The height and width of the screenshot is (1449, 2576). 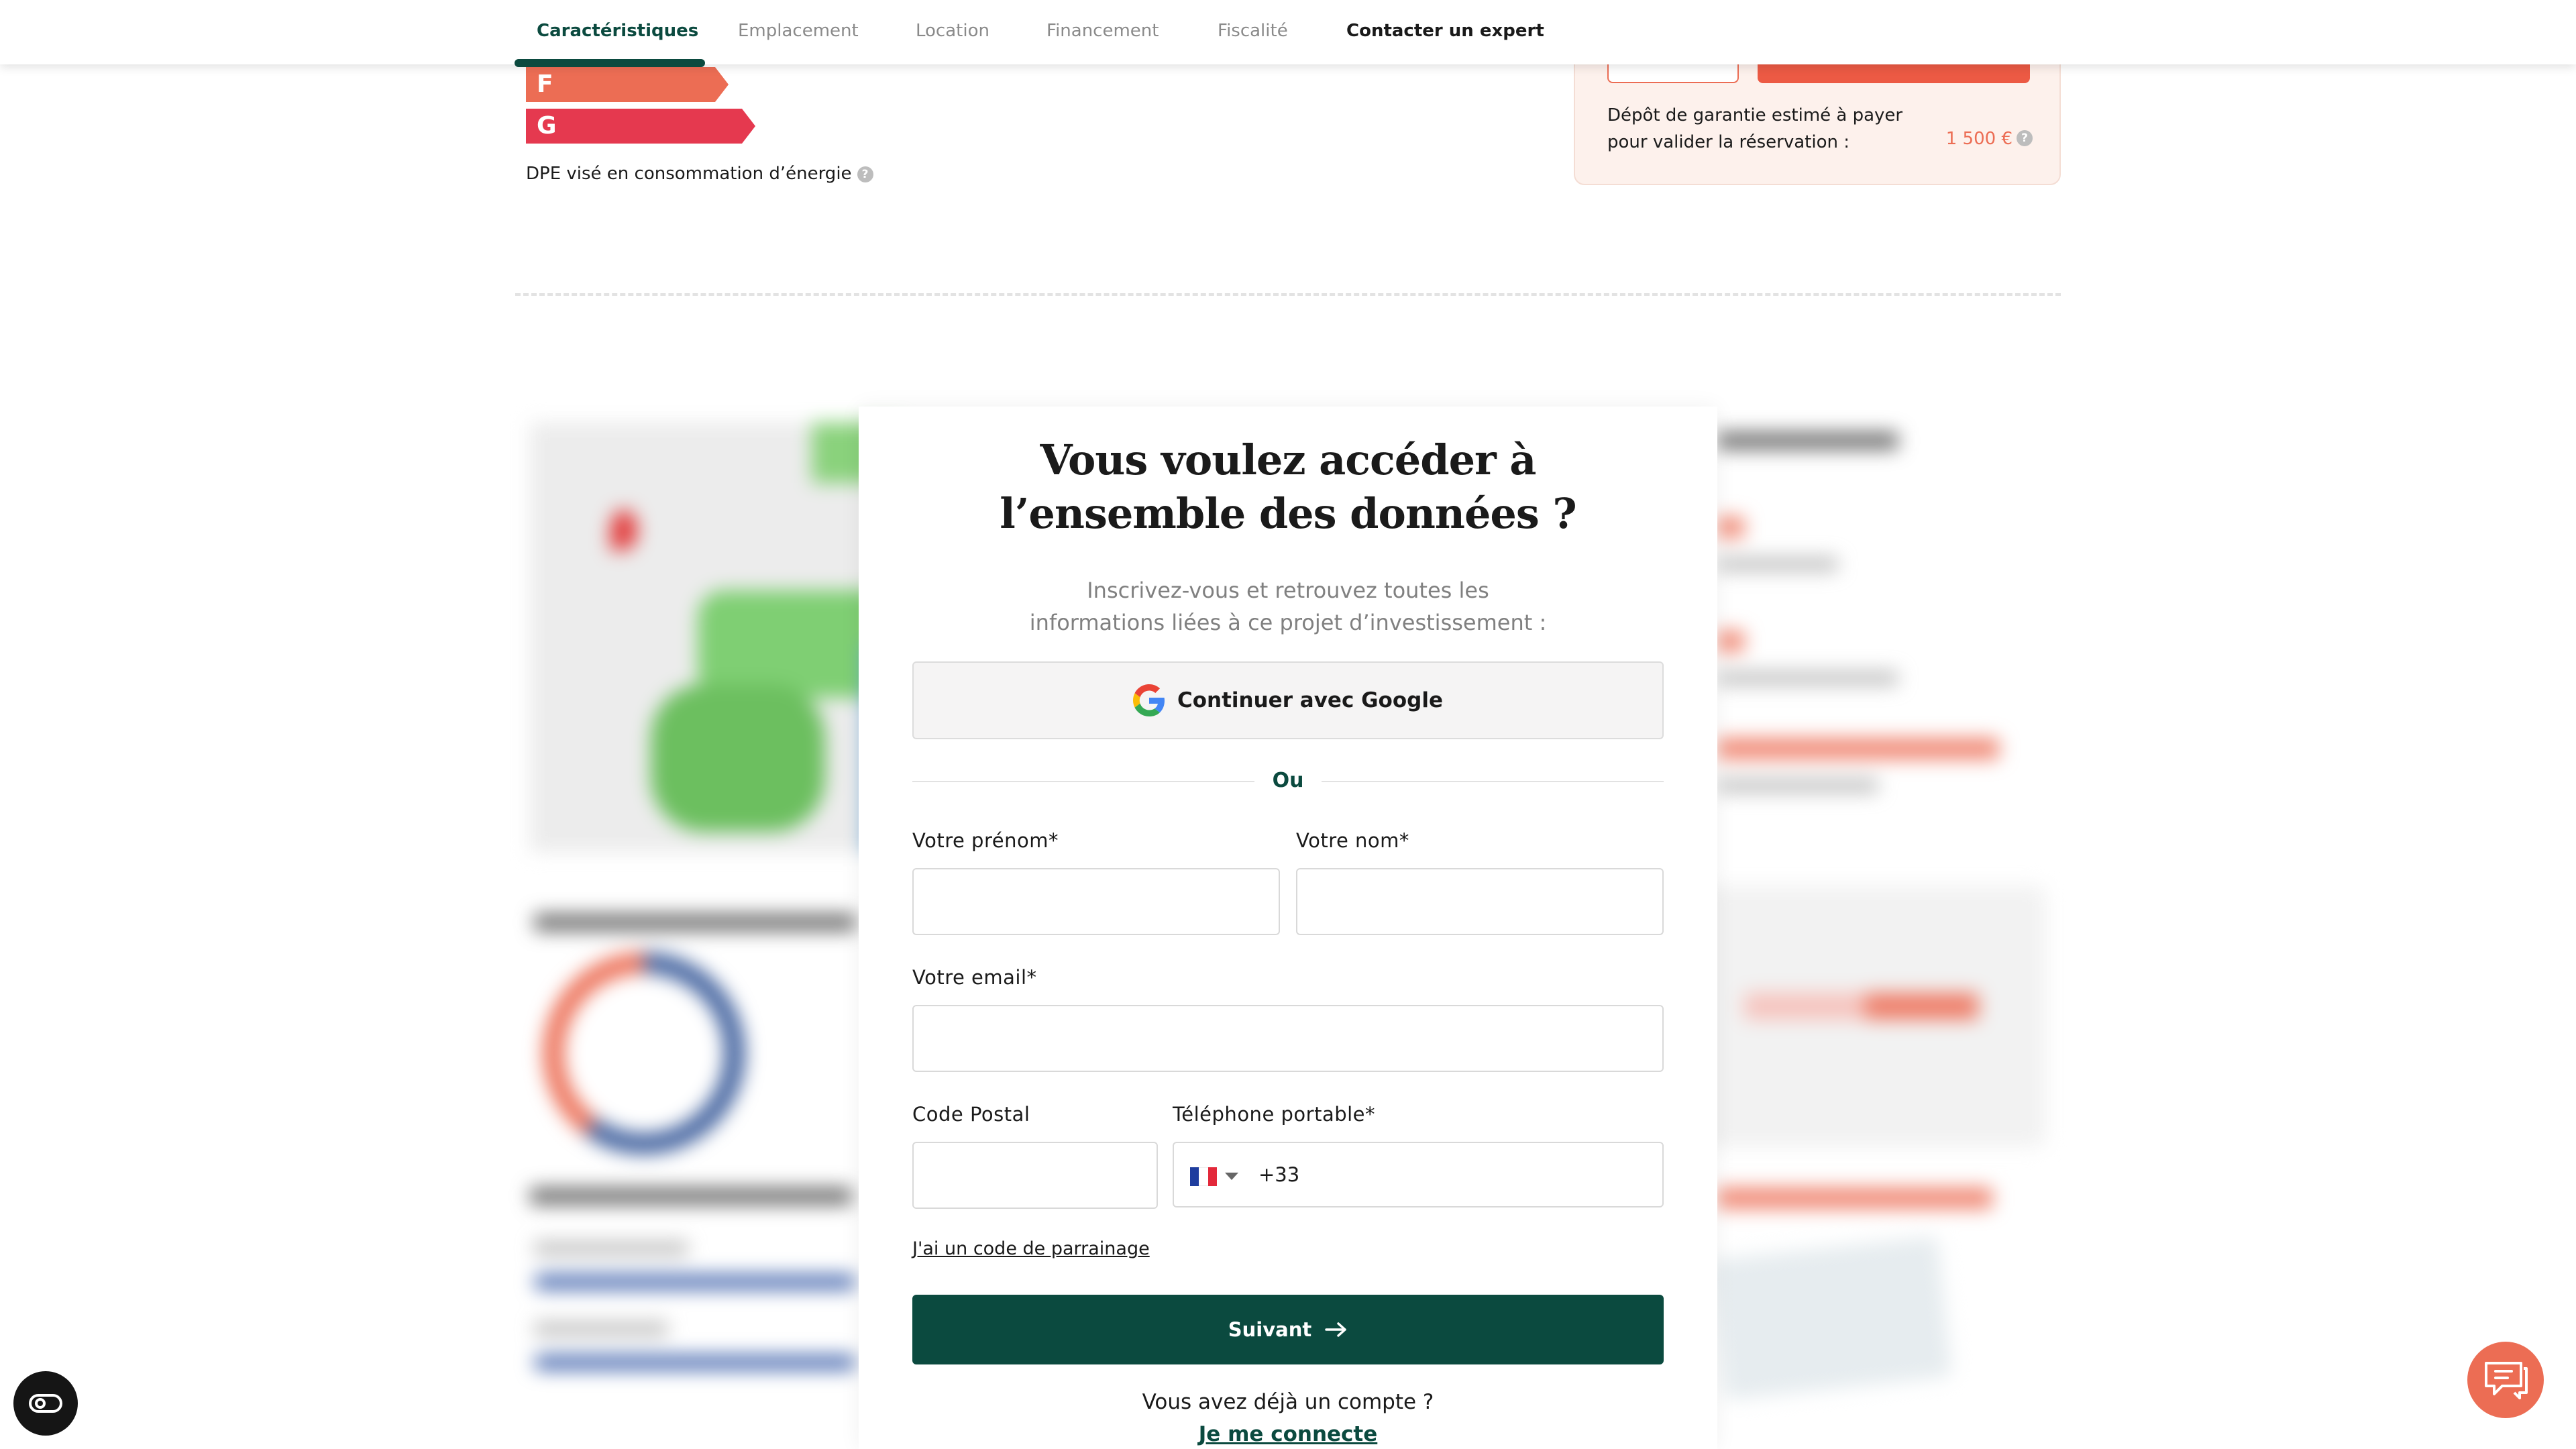 I want to click on google-signin-label: Continuer avec Google, so click(x=1310, y=700).